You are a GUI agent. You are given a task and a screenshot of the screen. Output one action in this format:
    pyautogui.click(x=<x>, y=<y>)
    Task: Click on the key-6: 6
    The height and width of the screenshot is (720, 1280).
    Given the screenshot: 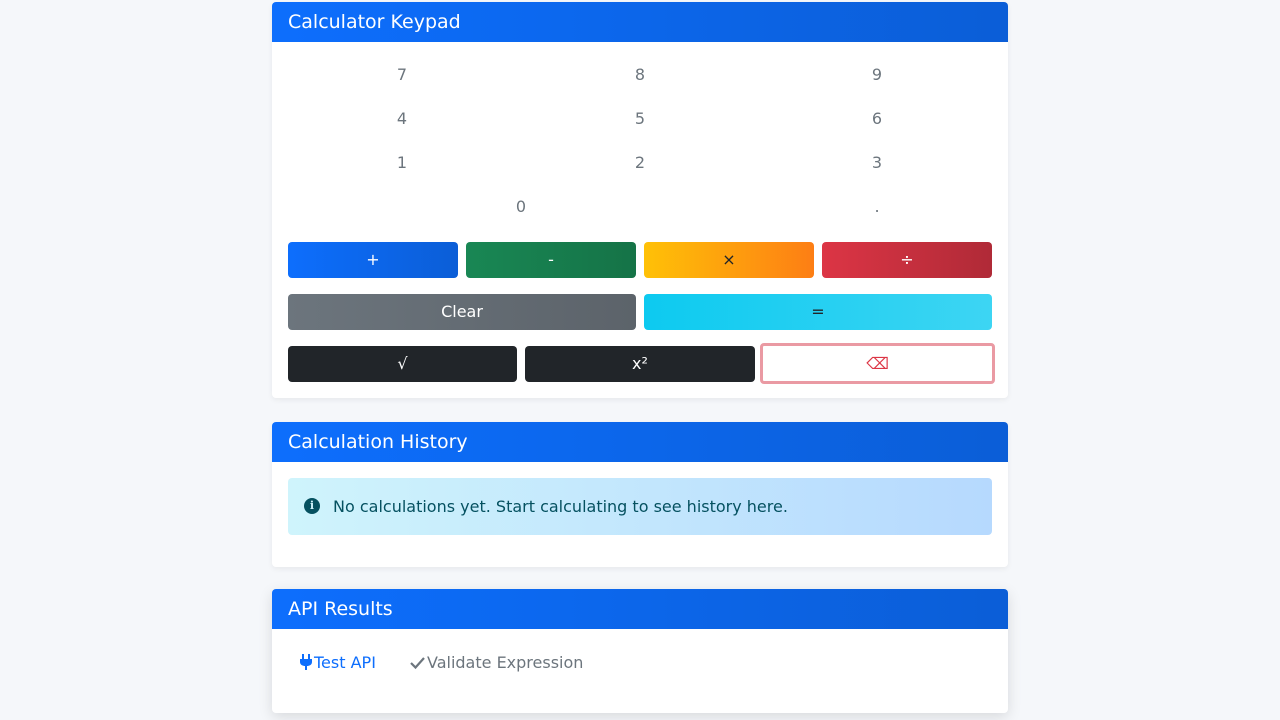 What is the action you would take?
    pyautogui.click(x=877, y=119)
    